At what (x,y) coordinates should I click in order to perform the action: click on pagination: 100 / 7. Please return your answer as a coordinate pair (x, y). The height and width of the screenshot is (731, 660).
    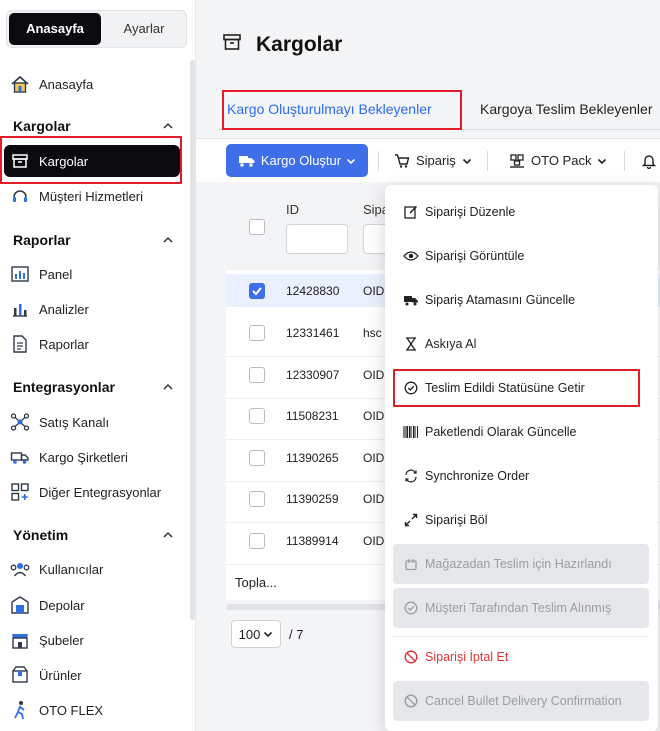
    Looking at the image, I should click on (267, 634).